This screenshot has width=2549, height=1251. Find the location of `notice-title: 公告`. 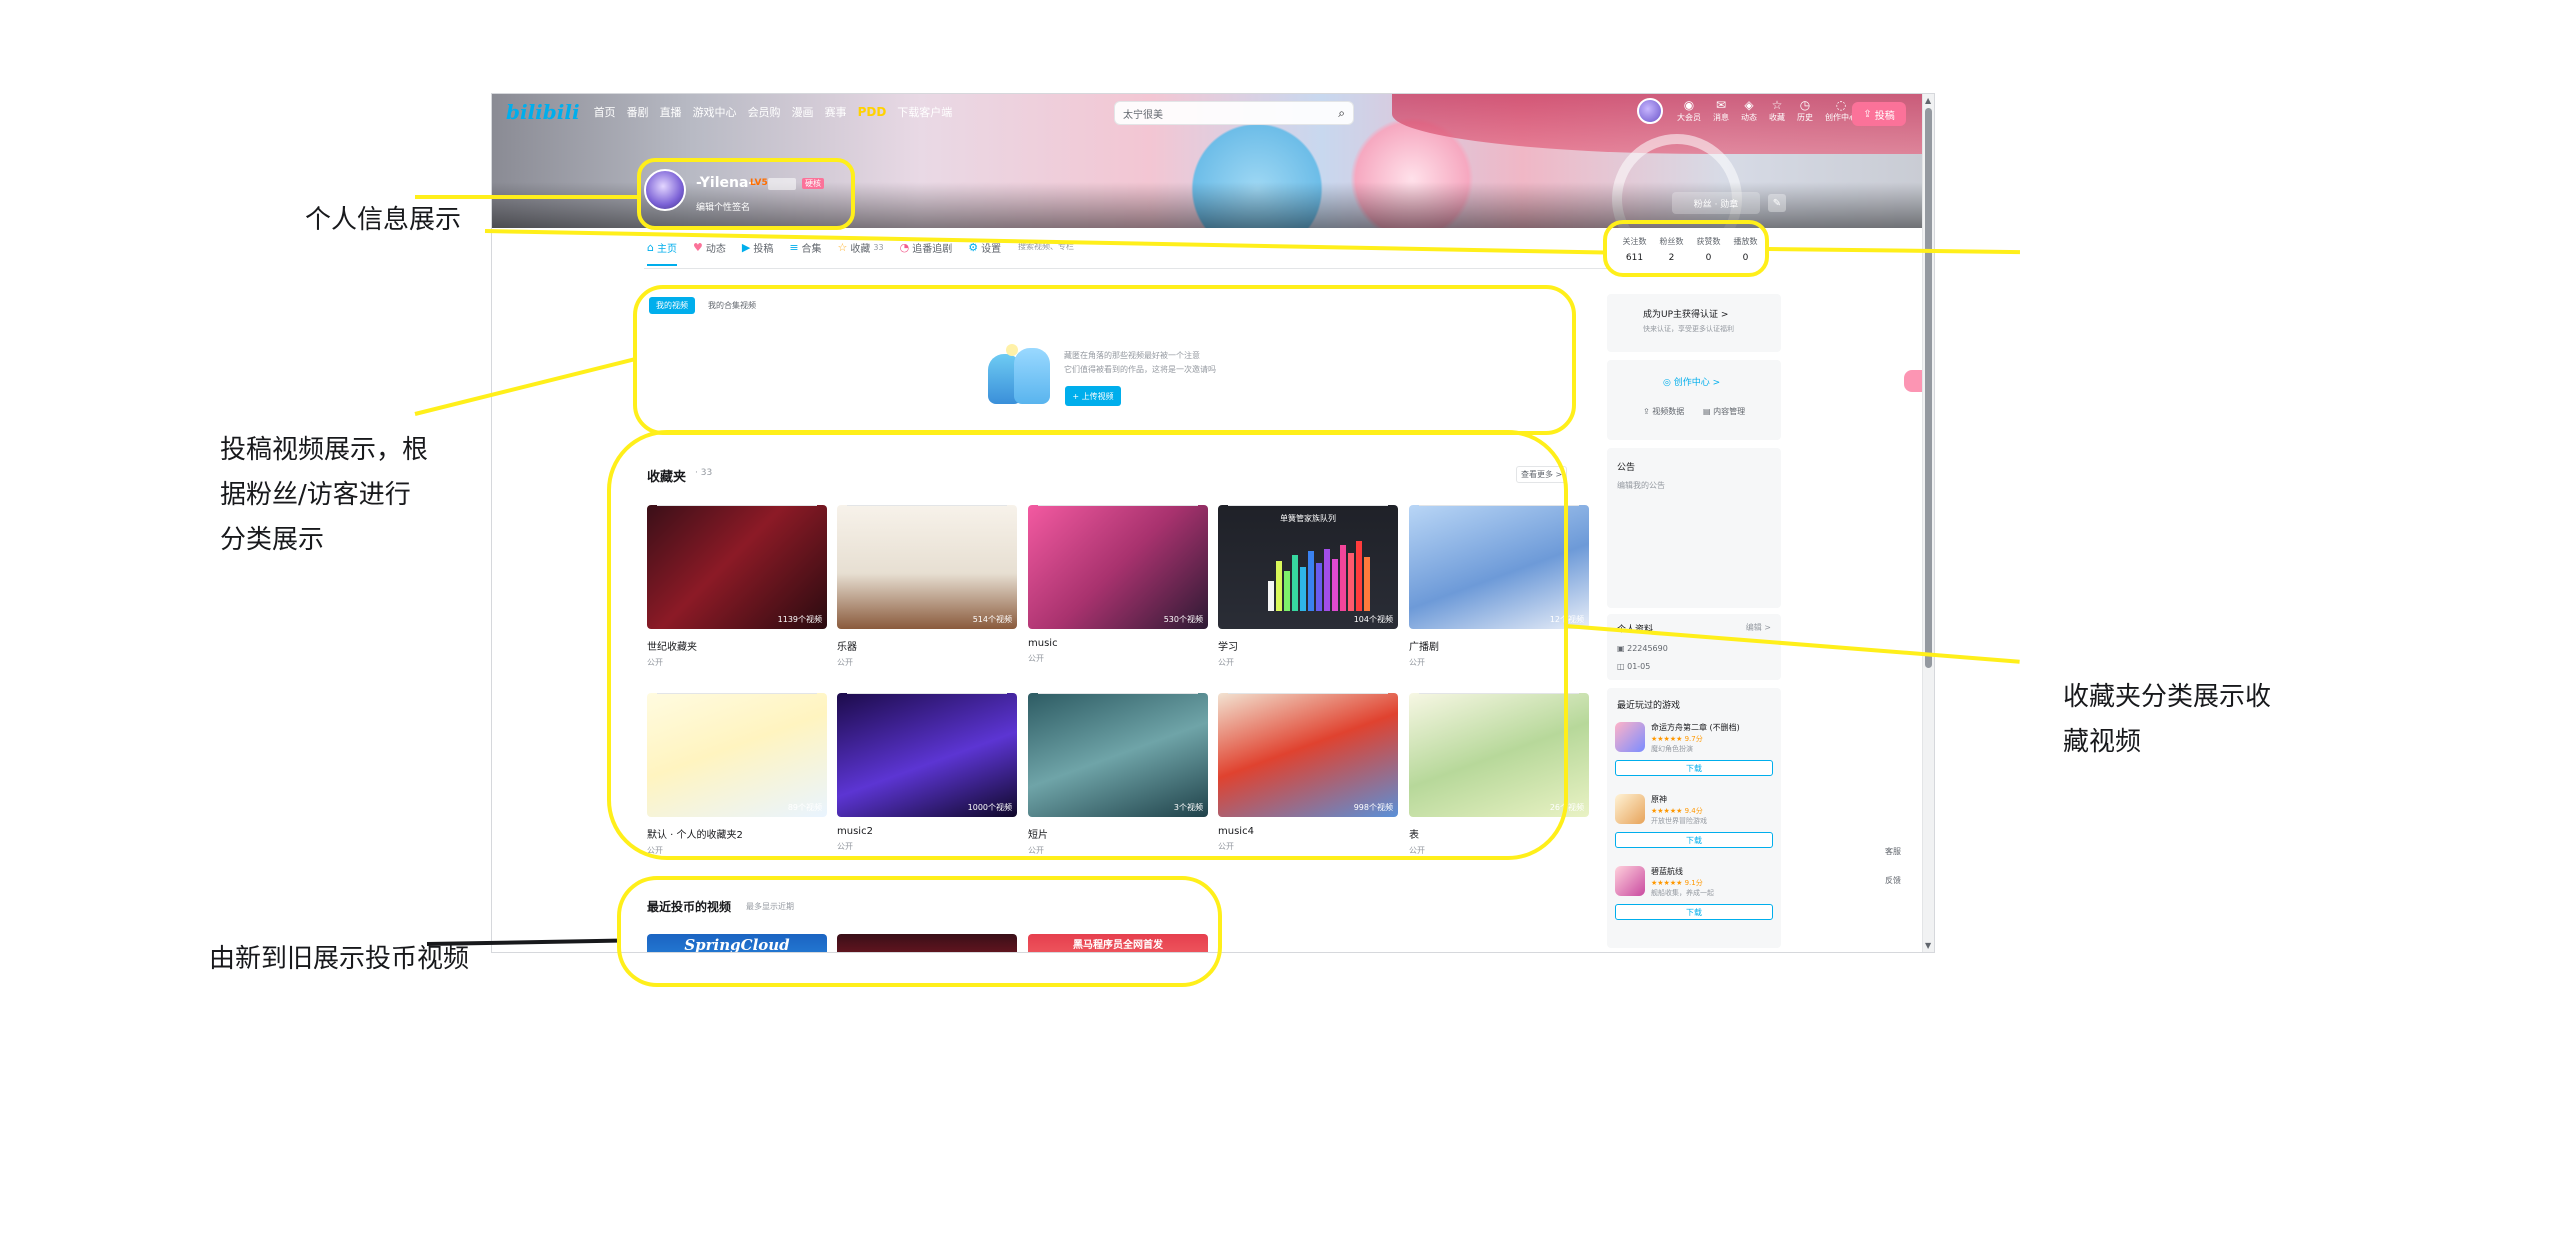

notice-title: 公告 is located at coordinates (1626, 468).